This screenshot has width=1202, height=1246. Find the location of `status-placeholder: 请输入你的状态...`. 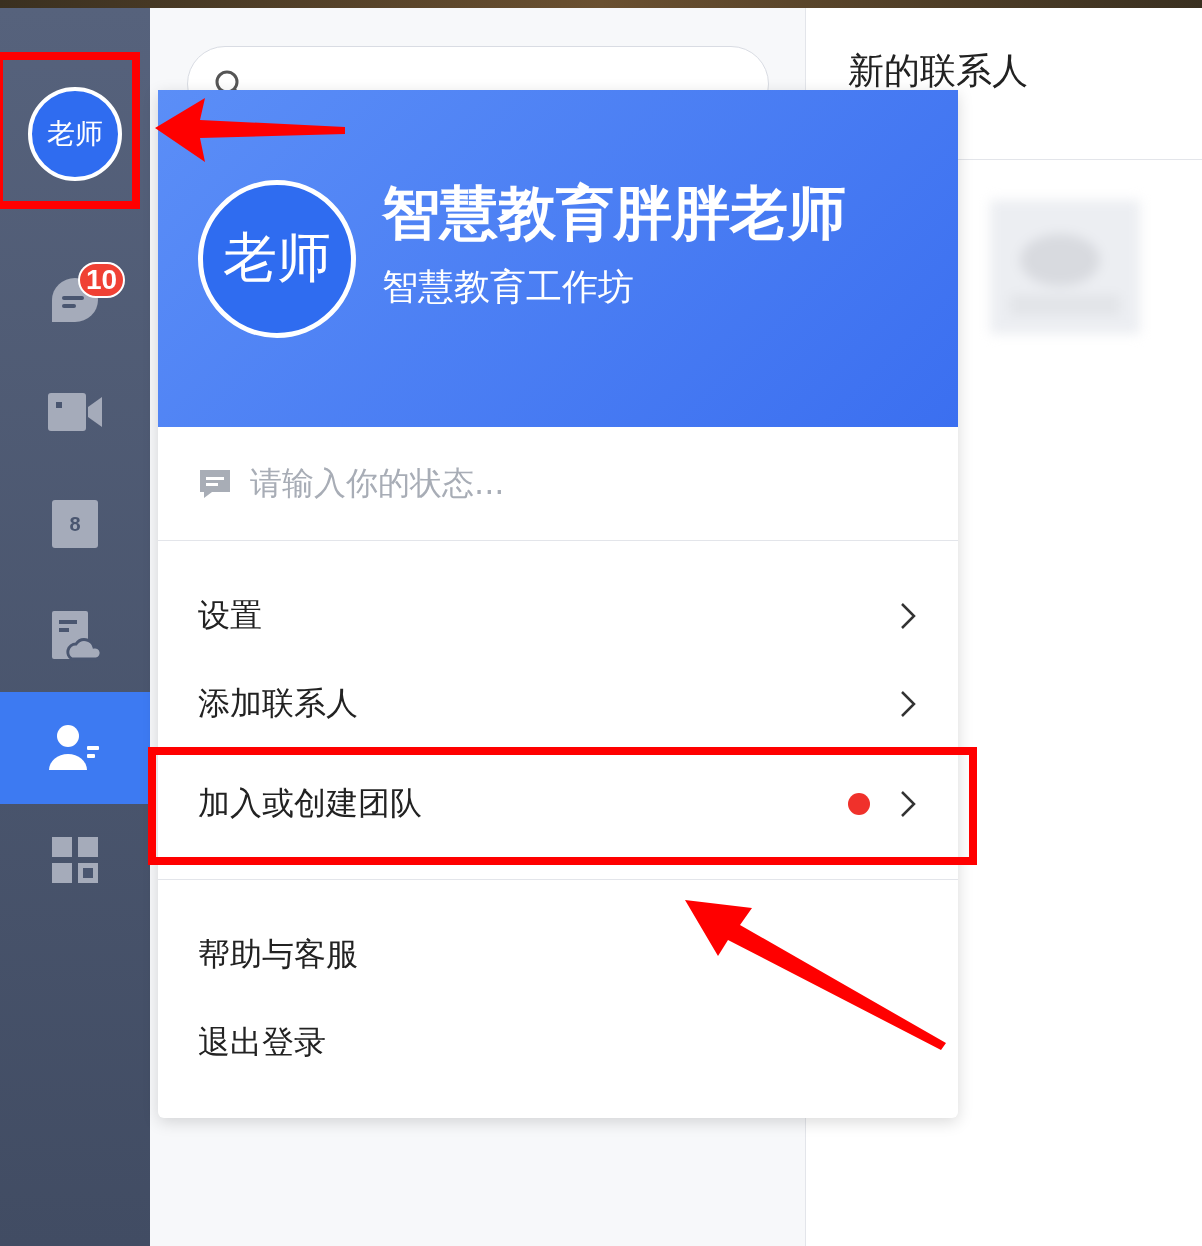

status-placeholder: 请输入你的状态... is located at coordinates (377, 483).